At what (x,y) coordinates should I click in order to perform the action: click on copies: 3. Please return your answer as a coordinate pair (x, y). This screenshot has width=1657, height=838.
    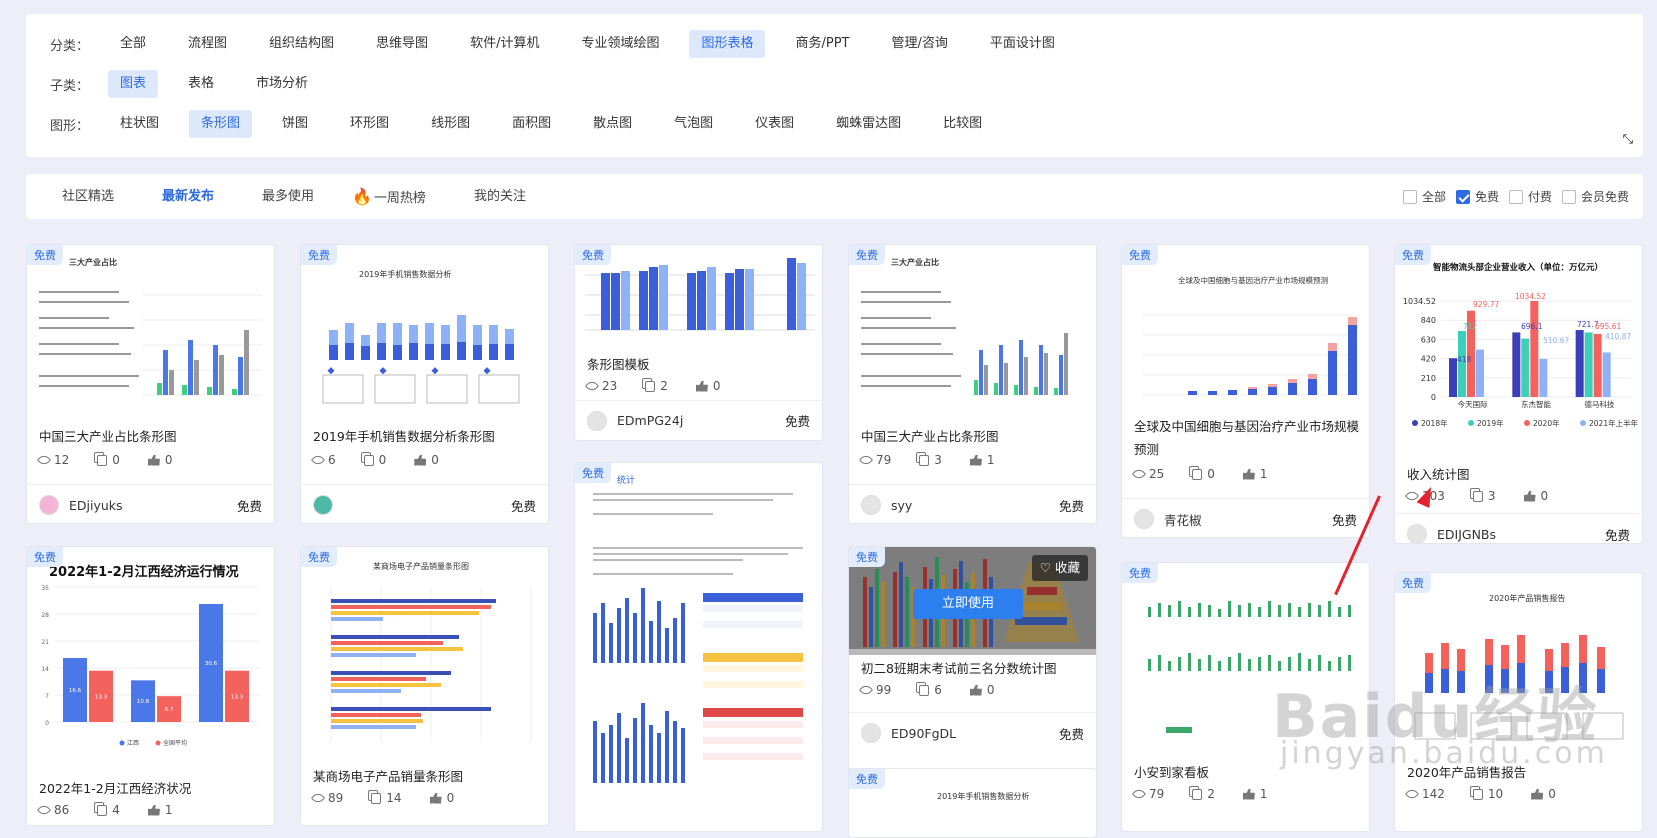
    Looking at the image, I should click on (930, 460).